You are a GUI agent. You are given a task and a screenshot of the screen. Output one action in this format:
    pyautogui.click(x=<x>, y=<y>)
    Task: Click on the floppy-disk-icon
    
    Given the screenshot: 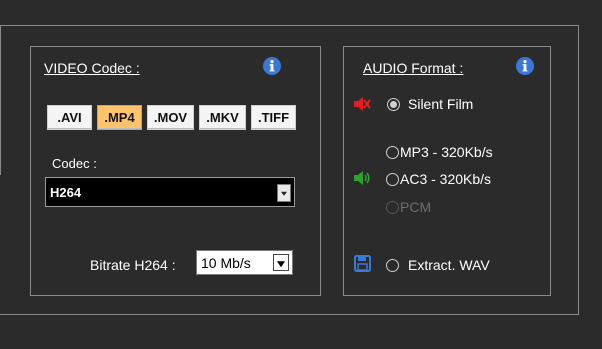 What is the action you would take?
    pyautogui.click(x=362, y=263)
    